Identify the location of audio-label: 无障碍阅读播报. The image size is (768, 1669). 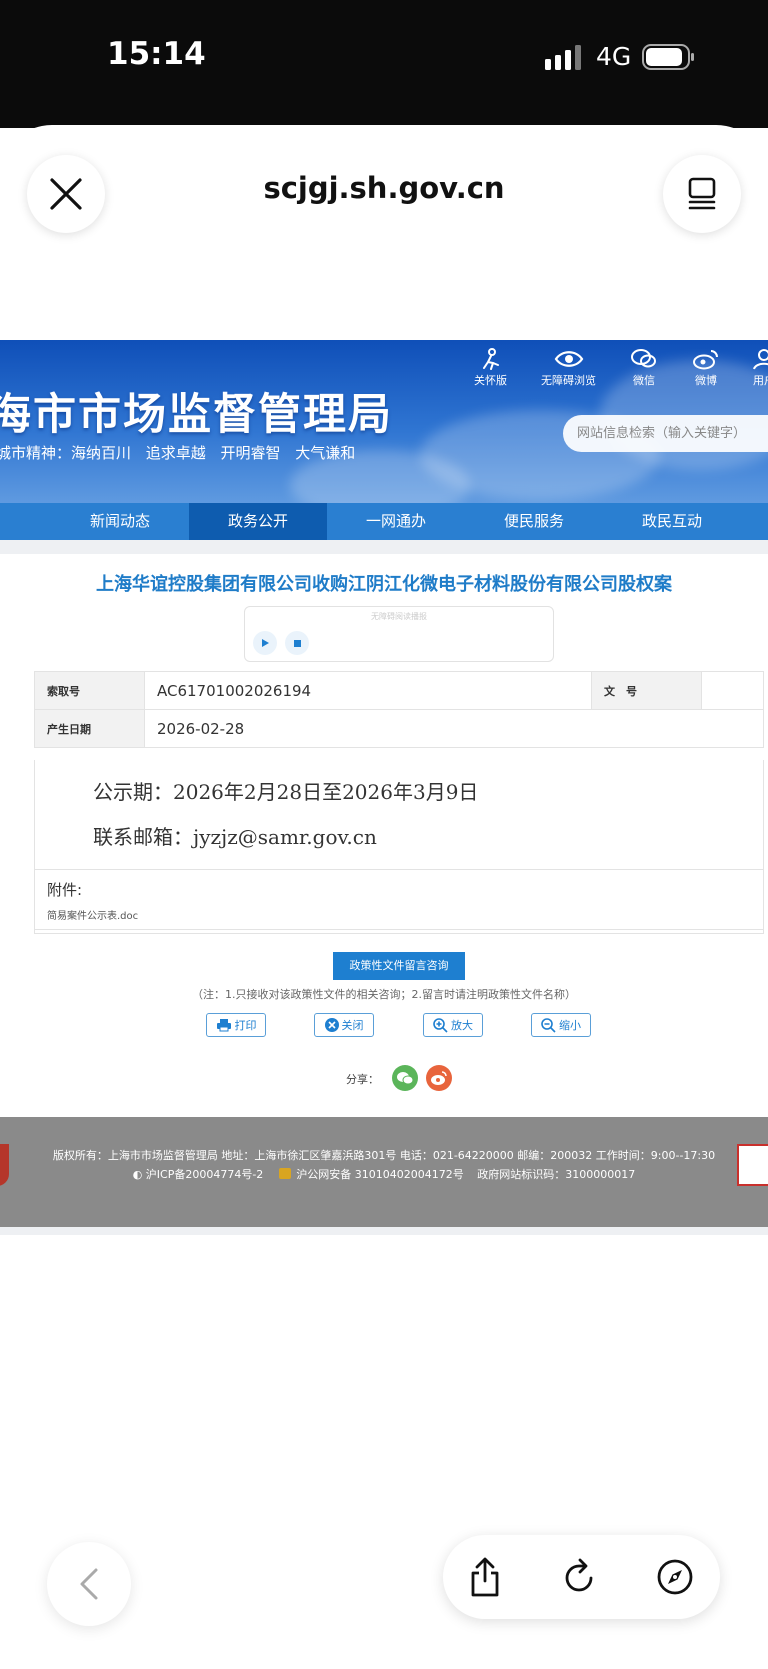
(399, 616).